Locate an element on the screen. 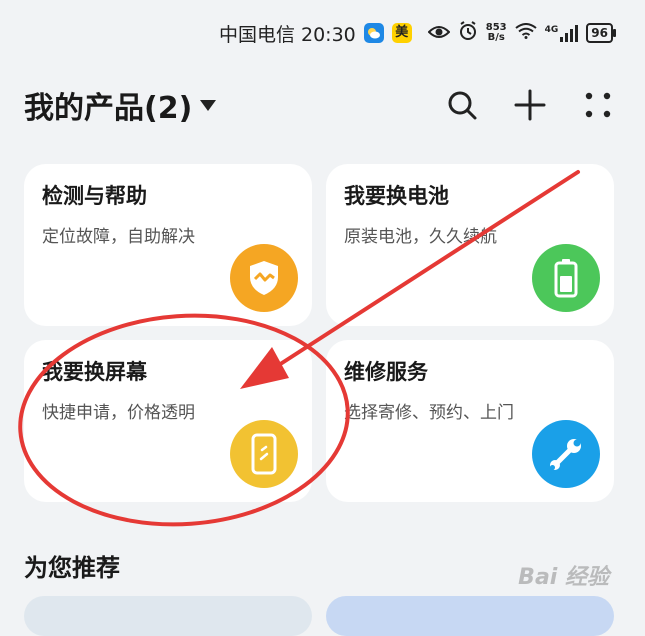  signal-icon: 4G is located at coordinates (561, 33).